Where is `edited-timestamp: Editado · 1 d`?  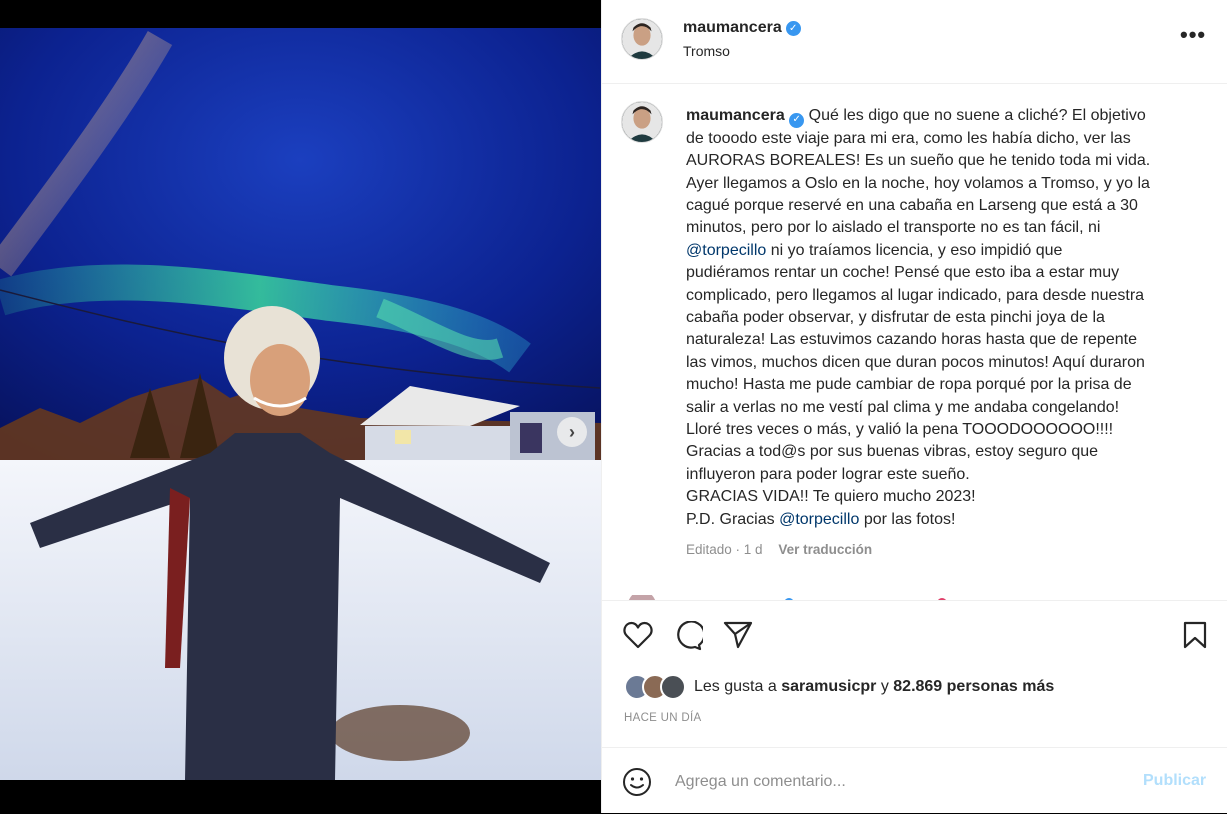
edited-timestamp: Editado · 1 d is located at coordinates (724, 549).